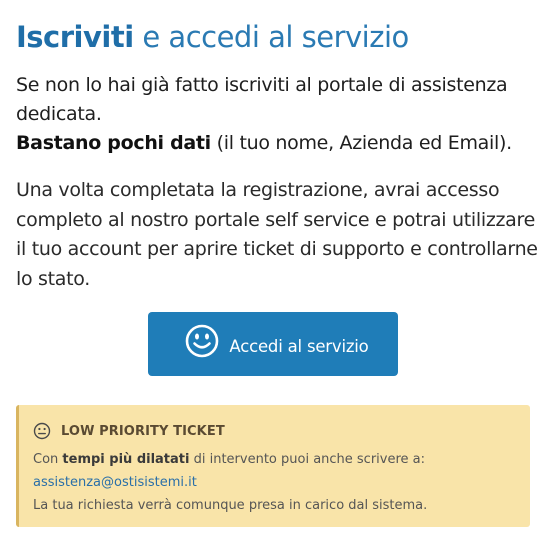 The width and height of the screenshot is (545, 547). What do you see at coordinates (113, 143) in the screenshot?
I see `intro-bold: Bastano pochi dati` at bounding box center [113, 143].